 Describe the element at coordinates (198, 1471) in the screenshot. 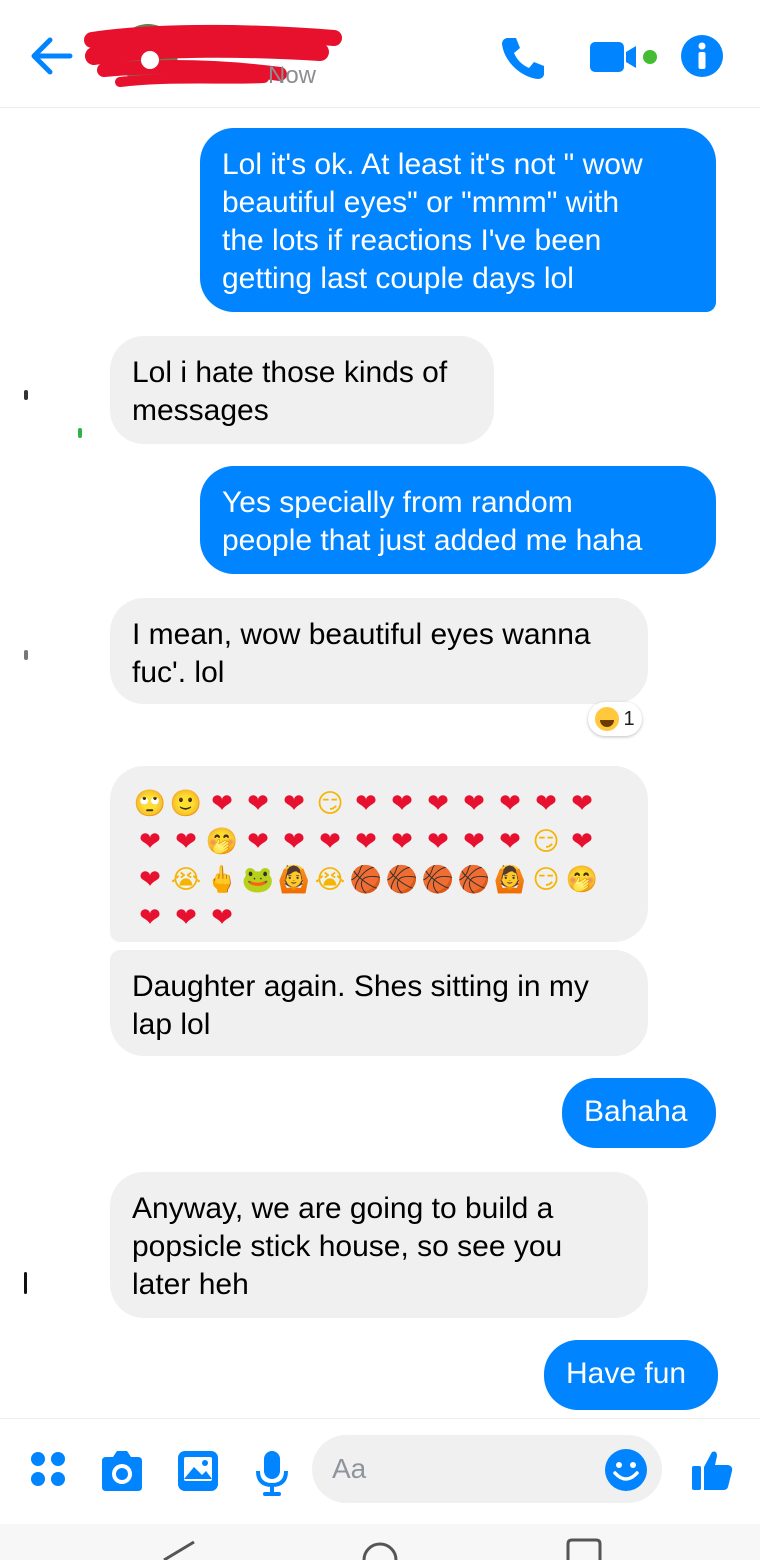

I see `image-icon` at that location.